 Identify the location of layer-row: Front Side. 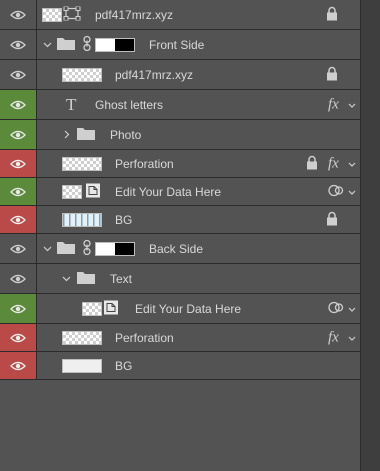
(180, 45).